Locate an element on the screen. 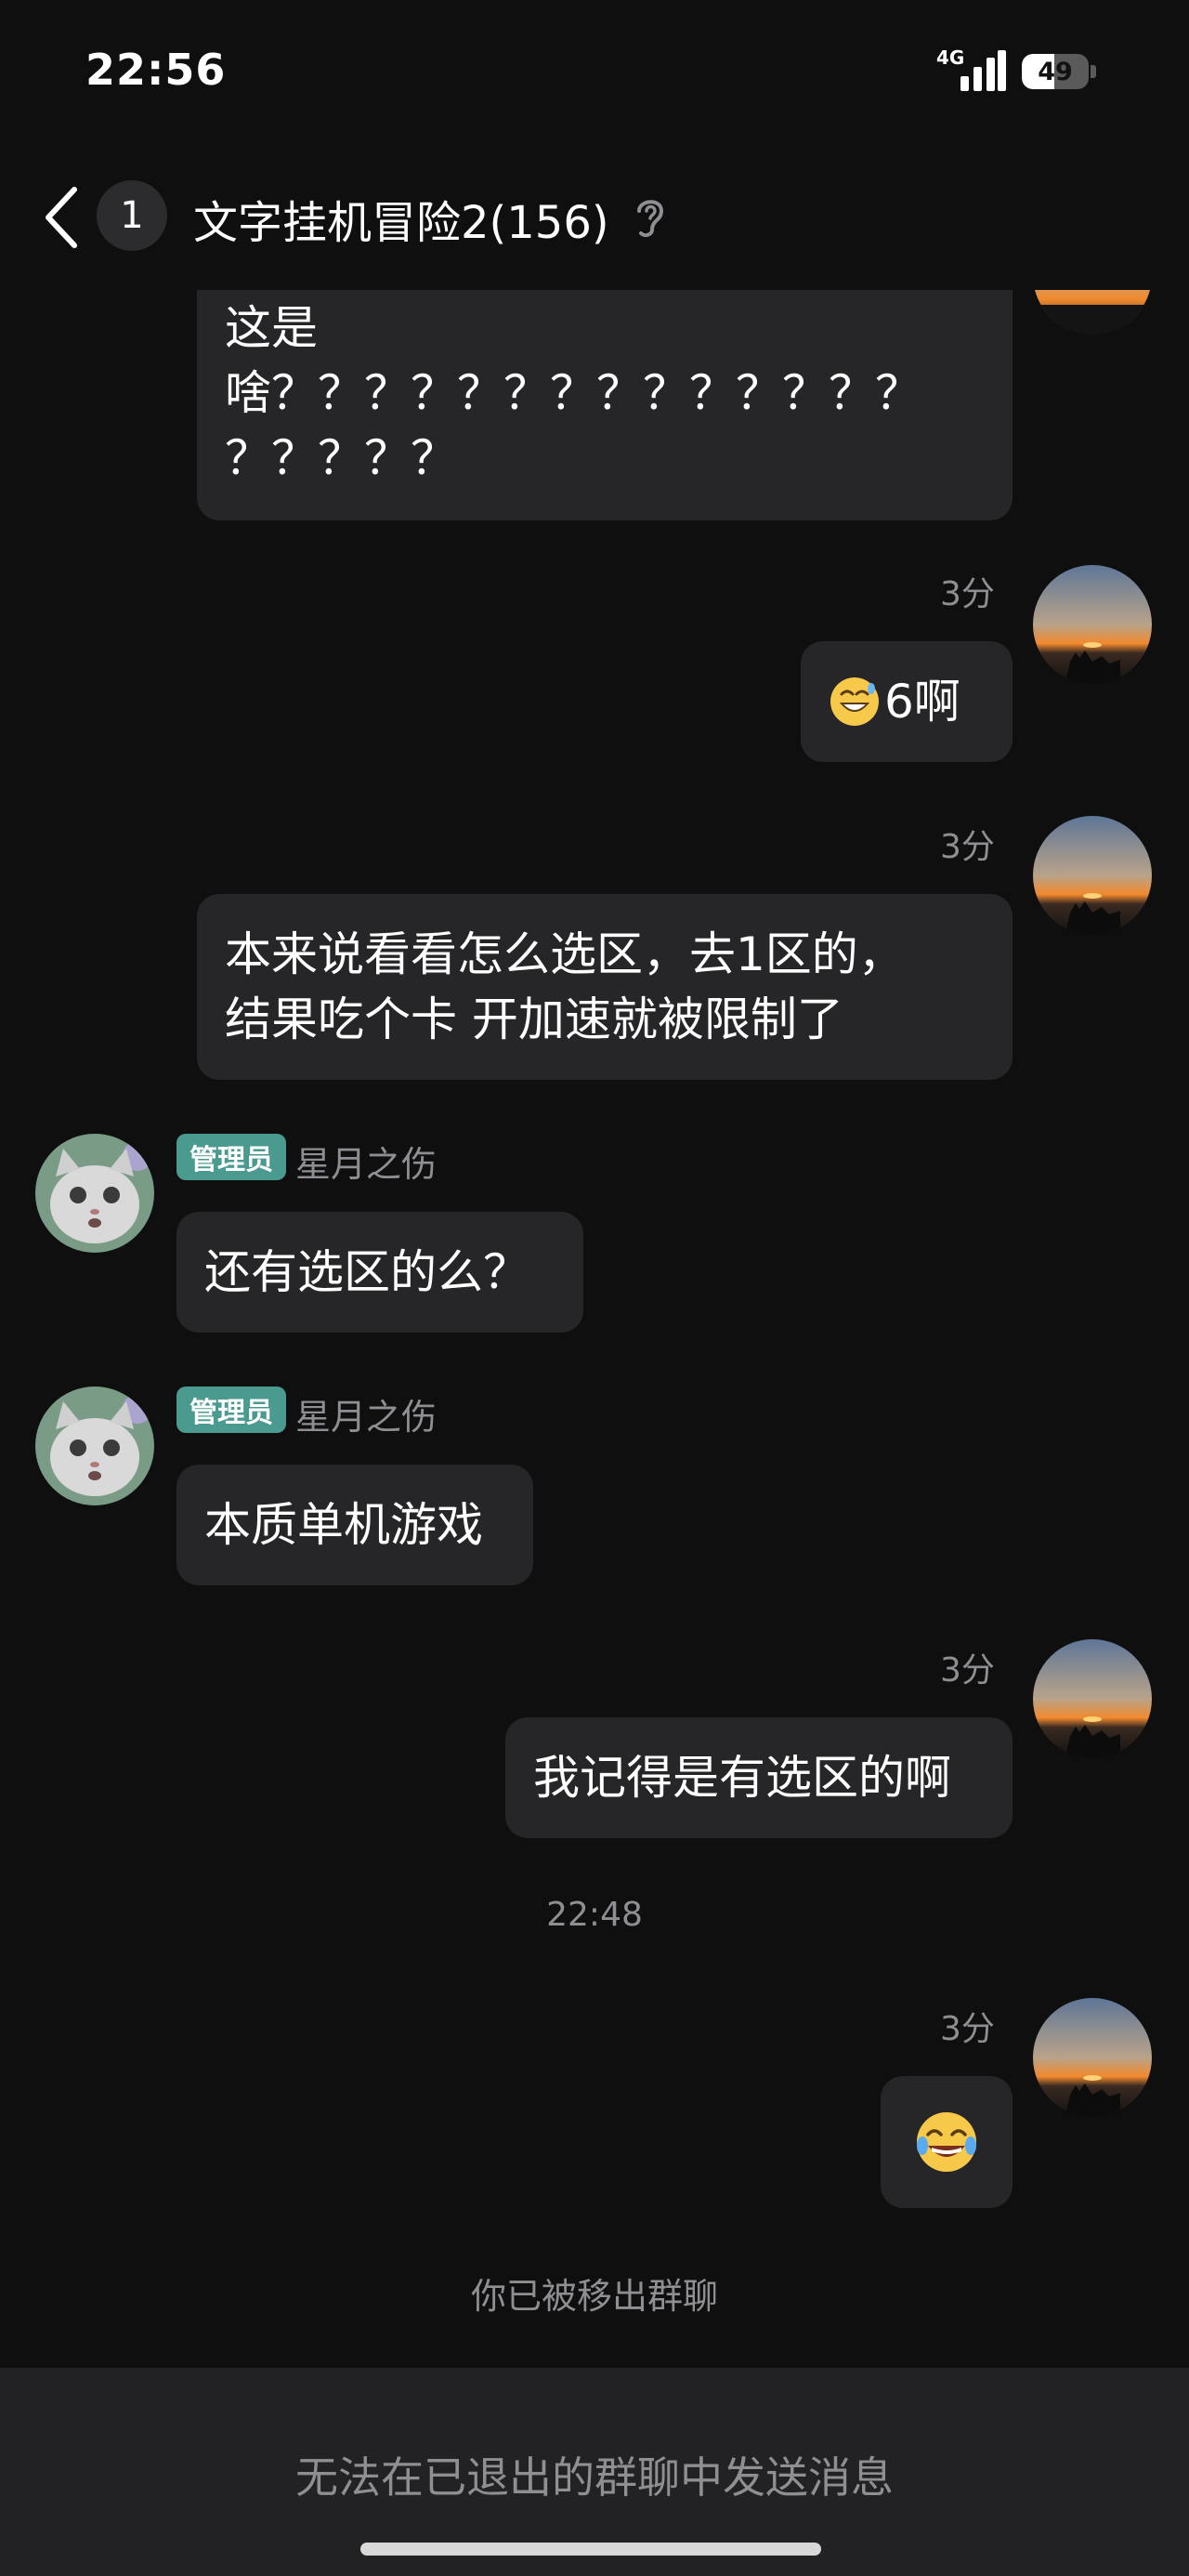  message-bubble is located at coordinates (947, 2142).